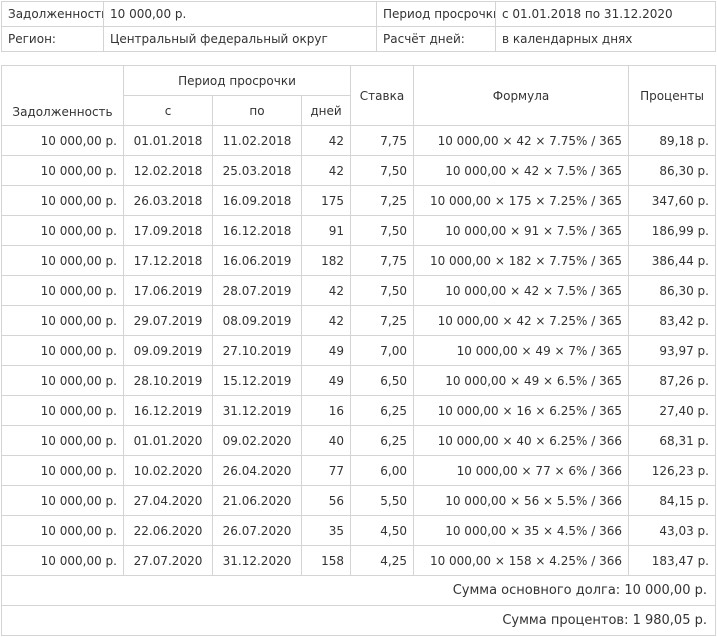 The width and height of the screenshot is (717, 637). What do you see at coordinates (257, 140) in the screenshot?
I see `cell-to: 11.02.2018` at bounding box center [257, 140].